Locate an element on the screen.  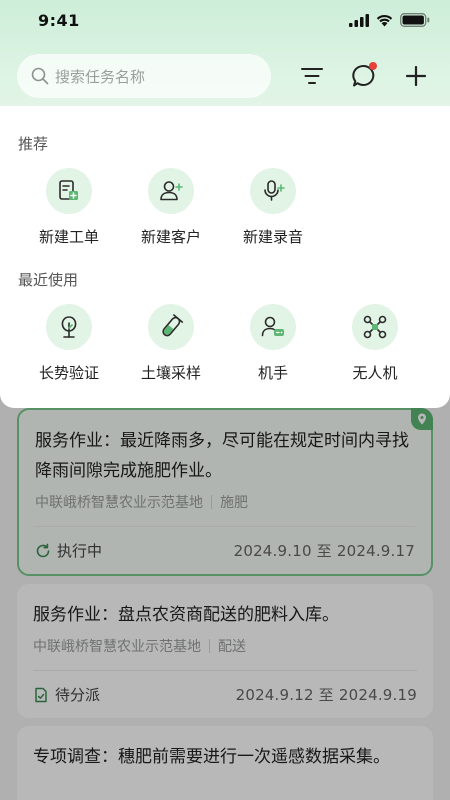
search-row: 搜索任务名称 is located at coordinates (225, 76).